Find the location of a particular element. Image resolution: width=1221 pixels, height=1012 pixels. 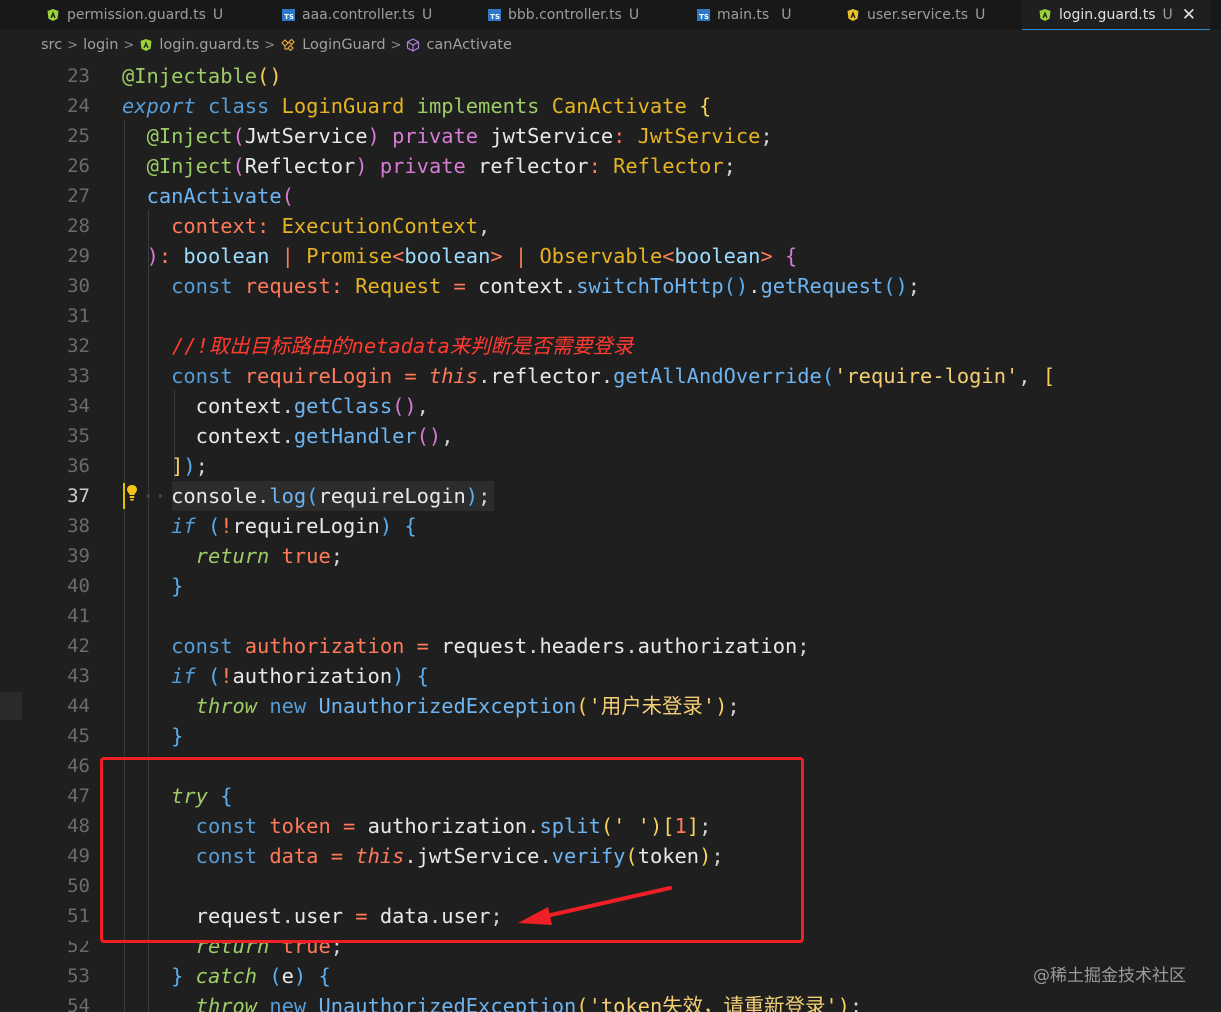

tab-label: user.service.ts is located at coordinates (918, 15).